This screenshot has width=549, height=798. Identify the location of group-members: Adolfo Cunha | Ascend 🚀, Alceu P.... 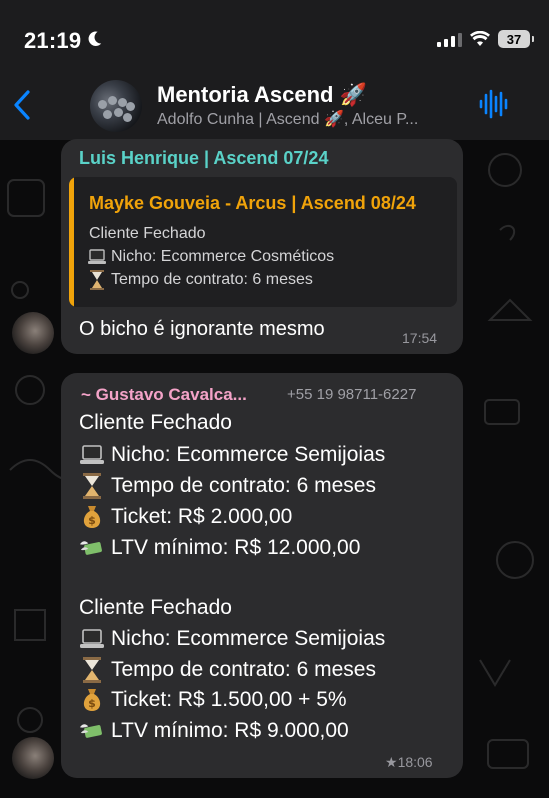
(312, 119).